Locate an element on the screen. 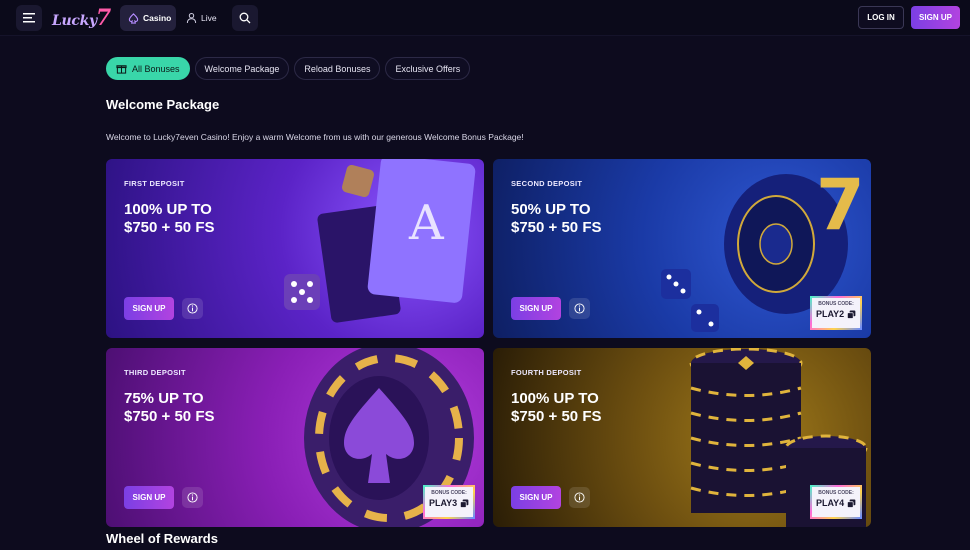  hamburger-icon is located at coordinates (29, 18).